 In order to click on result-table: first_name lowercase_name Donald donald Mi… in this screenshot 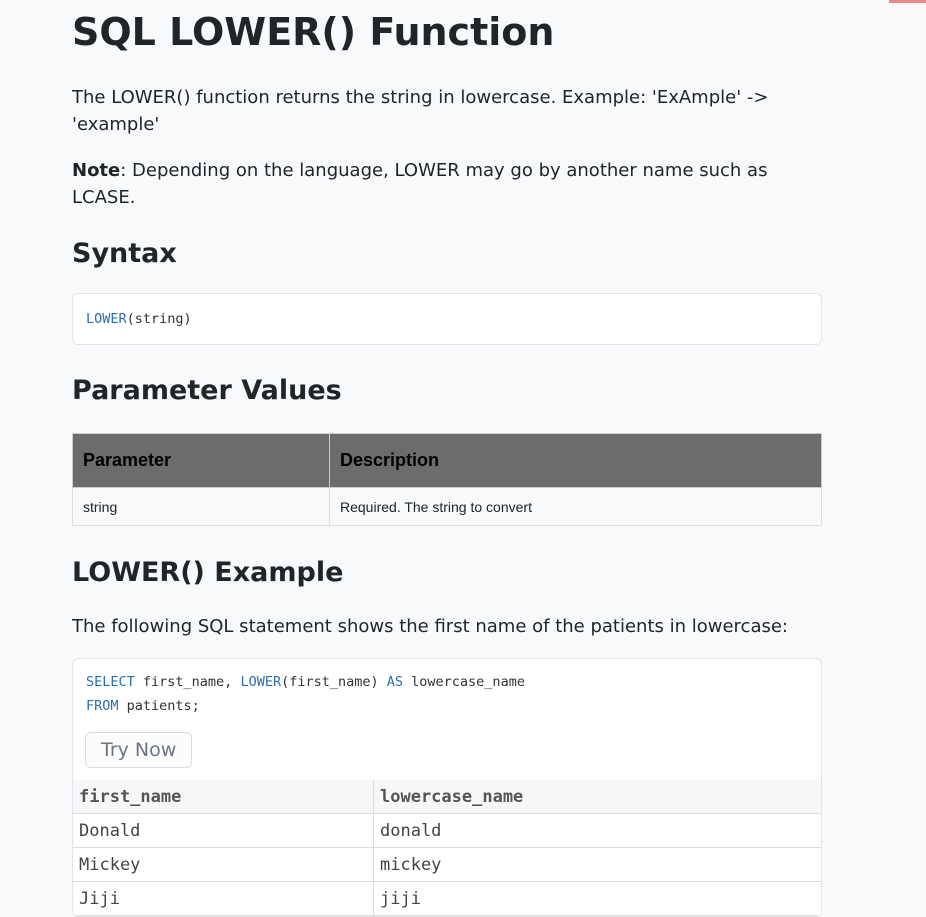, I will do `click(447, 848)`.